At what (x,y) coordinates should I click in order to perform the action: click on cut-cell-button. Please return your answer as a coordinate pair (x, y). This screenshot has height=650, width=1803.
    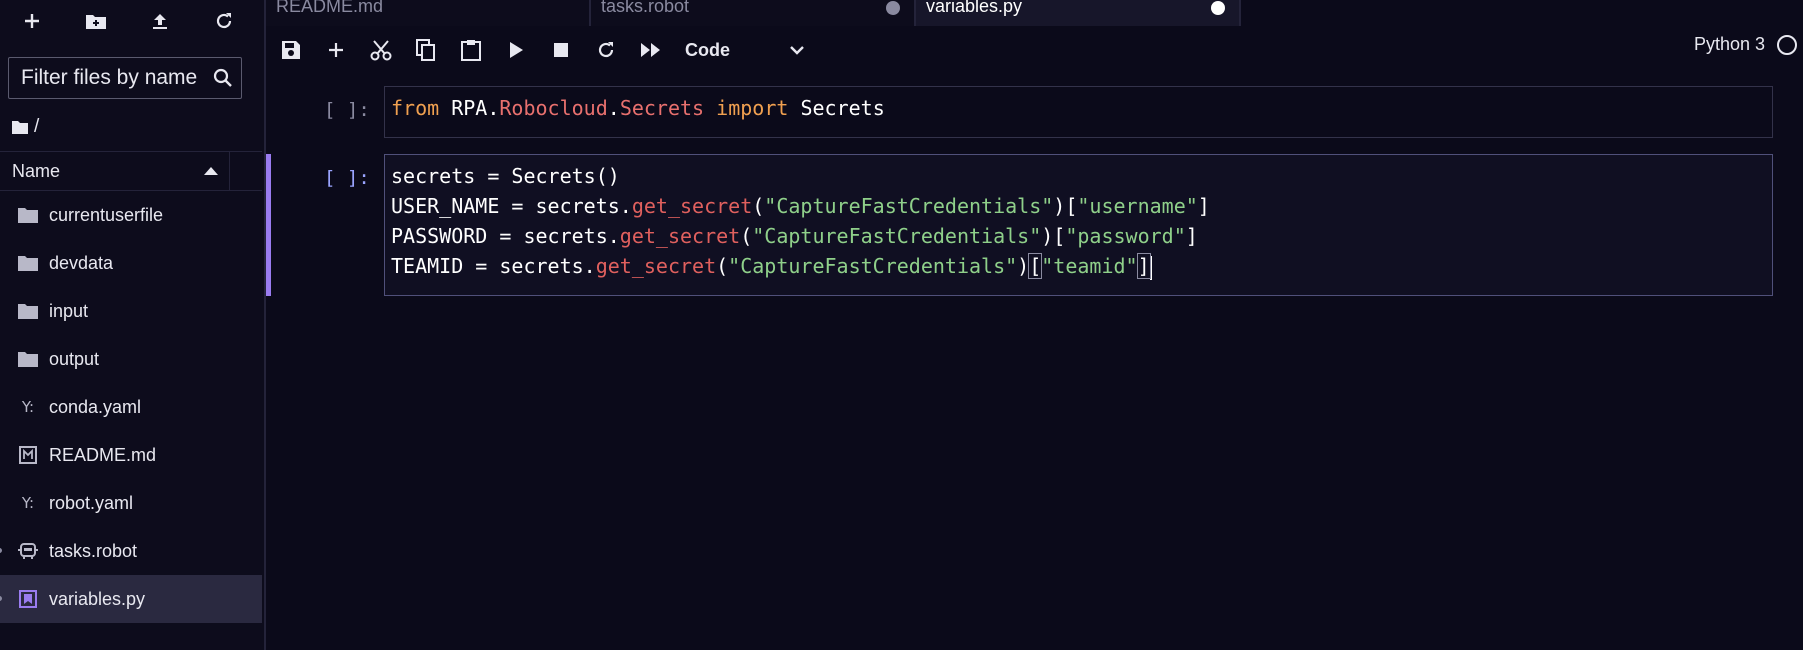
    Looking at the image, I should click on (380, 50).